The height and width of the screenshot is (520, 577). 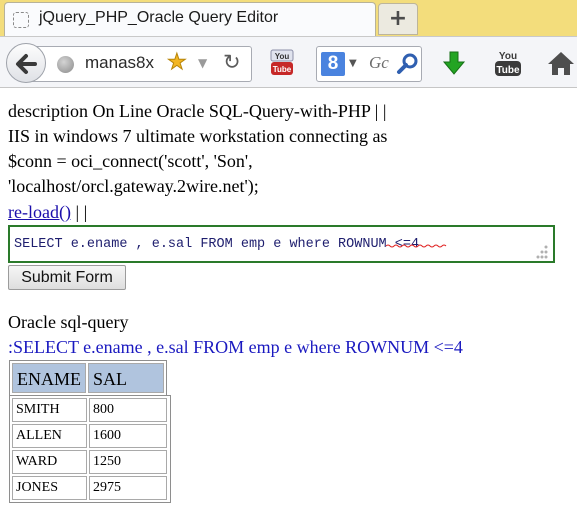 I want to click on page-icon, so click(x=21, y=20).